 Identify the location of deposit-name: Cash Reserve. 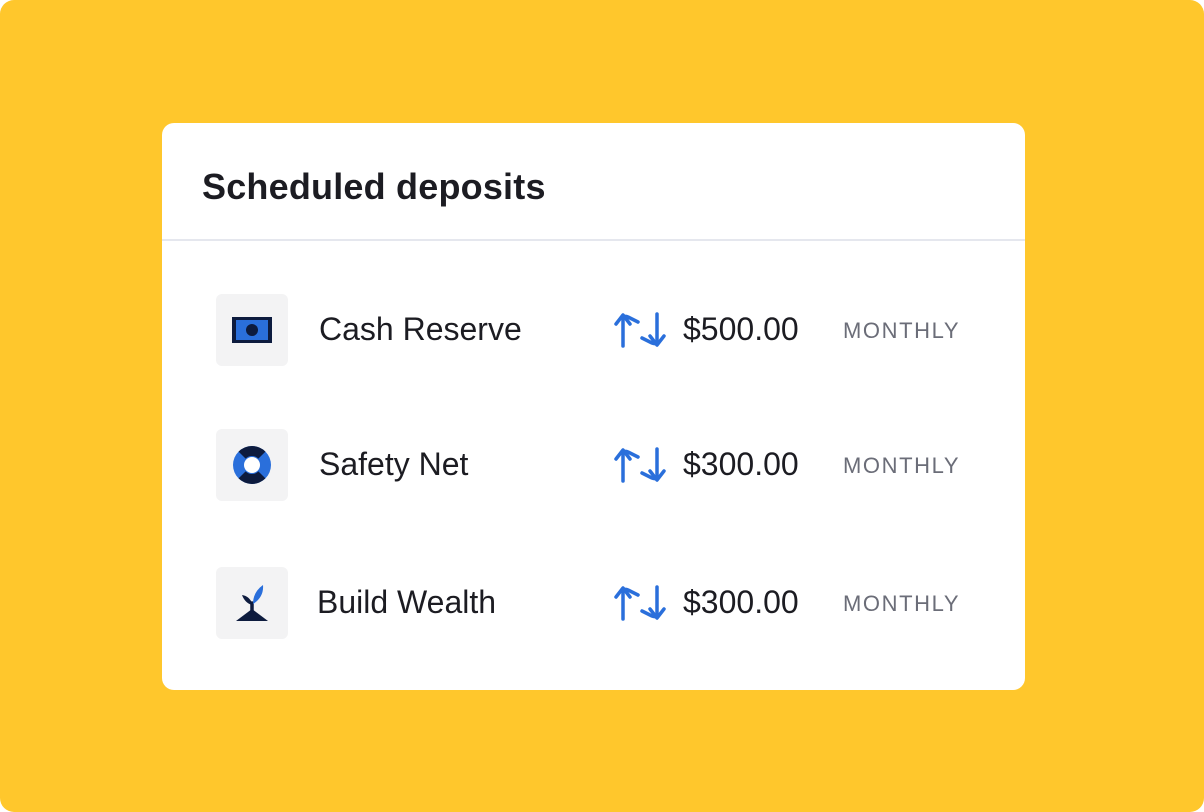
(420, 329).